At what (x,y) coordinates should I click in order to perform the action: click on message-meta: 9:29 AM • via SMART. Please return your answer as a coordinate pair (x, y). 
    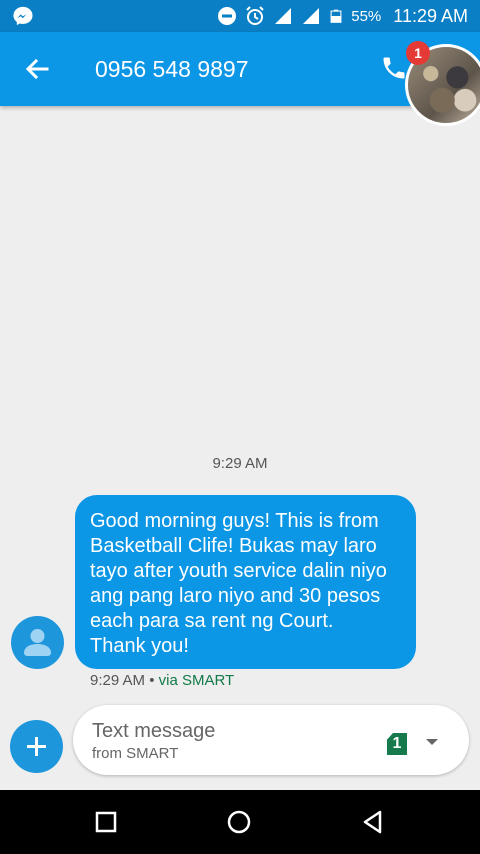
    Looking at the image, I should click on (162, 680).